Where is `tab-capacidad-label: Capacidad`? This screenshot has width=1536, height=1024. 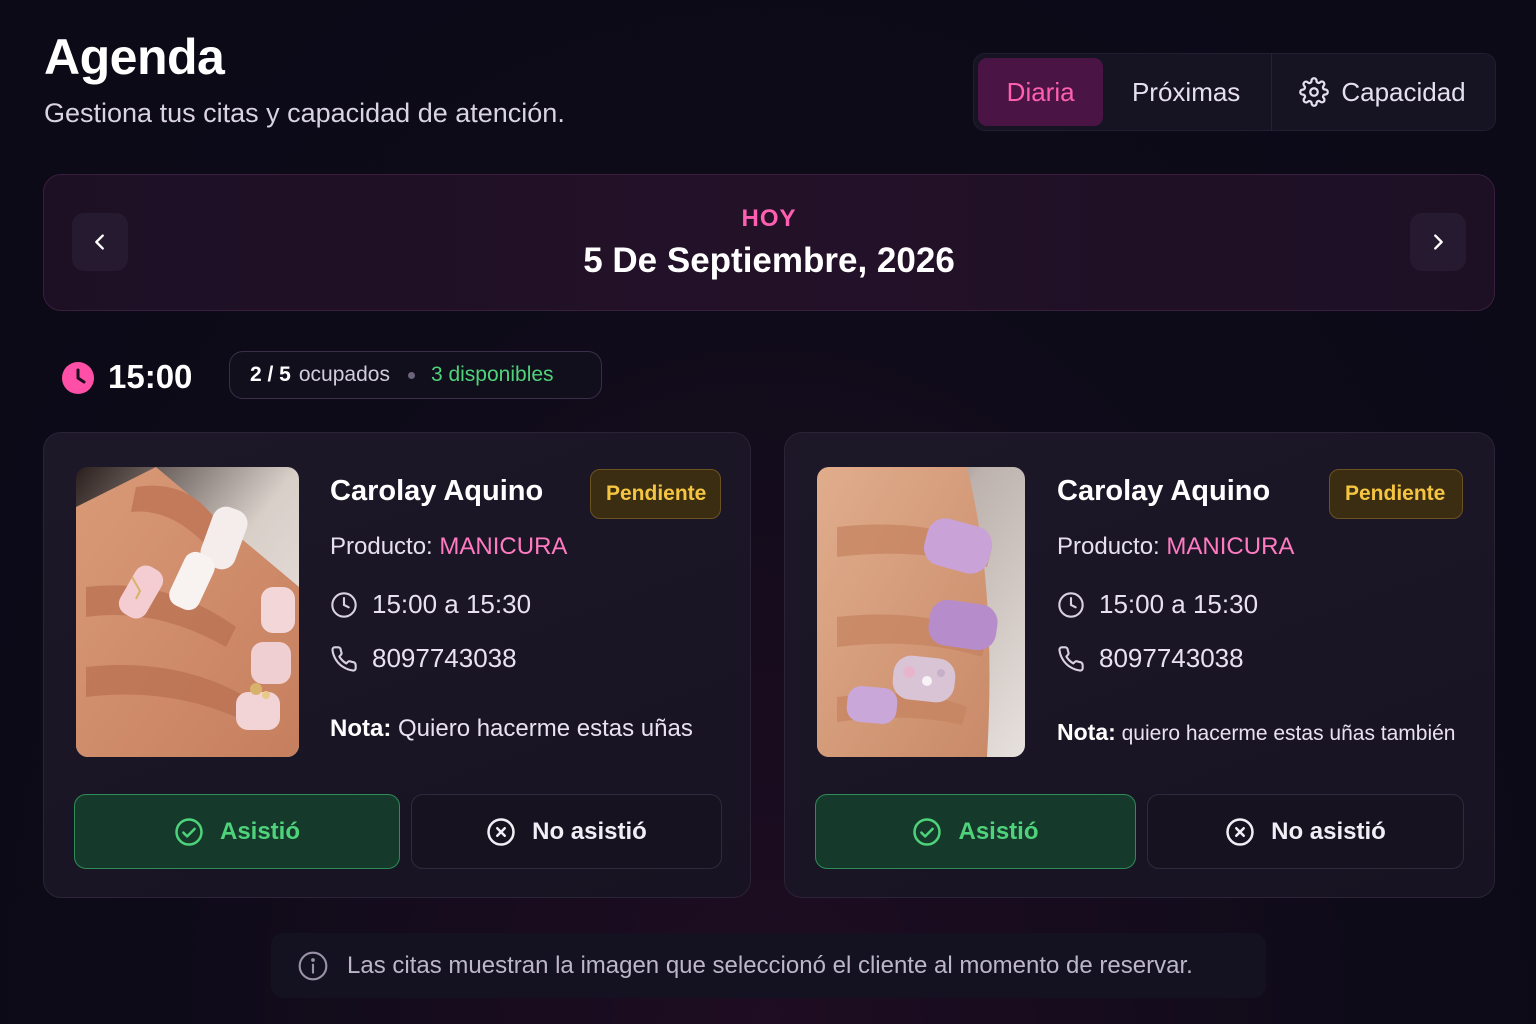 tab-capacidad-label: Capacidad is located at coordinates (1403, 91).